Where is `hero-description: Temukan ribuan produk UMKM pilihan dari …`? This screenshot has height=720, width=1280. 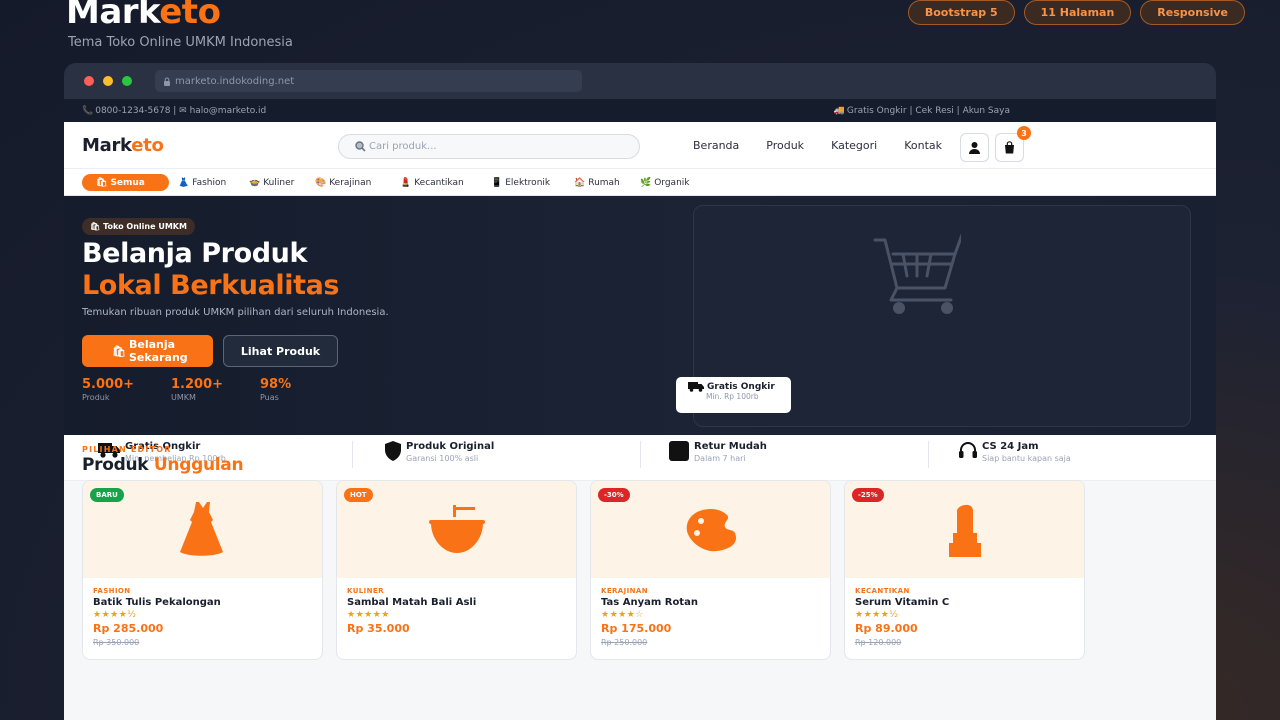
hero-description: Temukan ribuan produk UMKM pilihan dari … is located at coordinates (235, 312).